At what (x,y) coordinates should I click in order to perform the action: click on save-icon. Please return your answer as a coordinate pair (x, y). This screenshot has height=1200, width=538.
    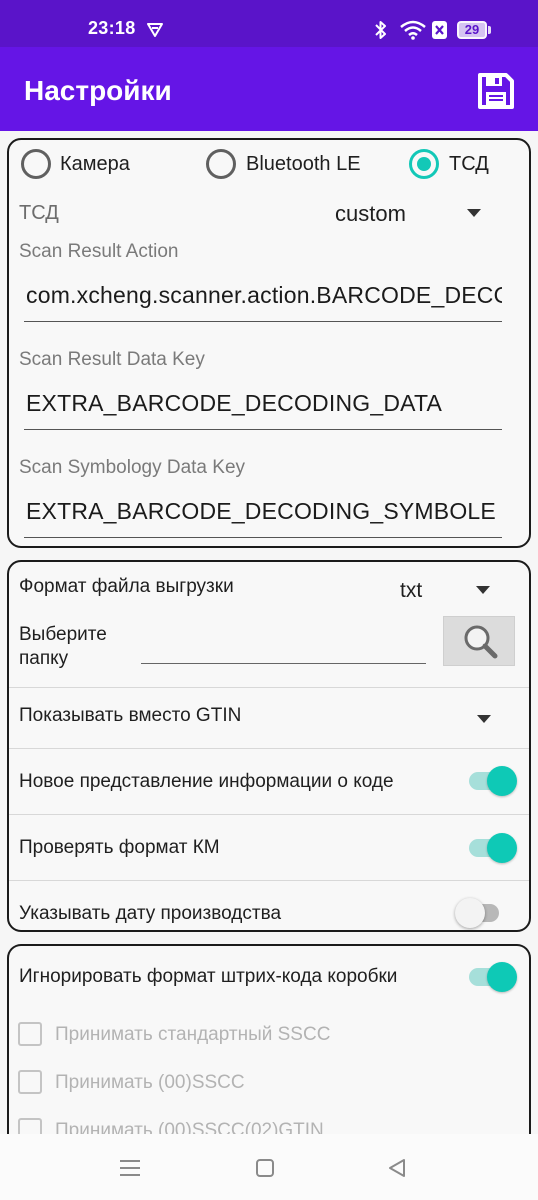
    Looking at the image, I should click on (496, 91).